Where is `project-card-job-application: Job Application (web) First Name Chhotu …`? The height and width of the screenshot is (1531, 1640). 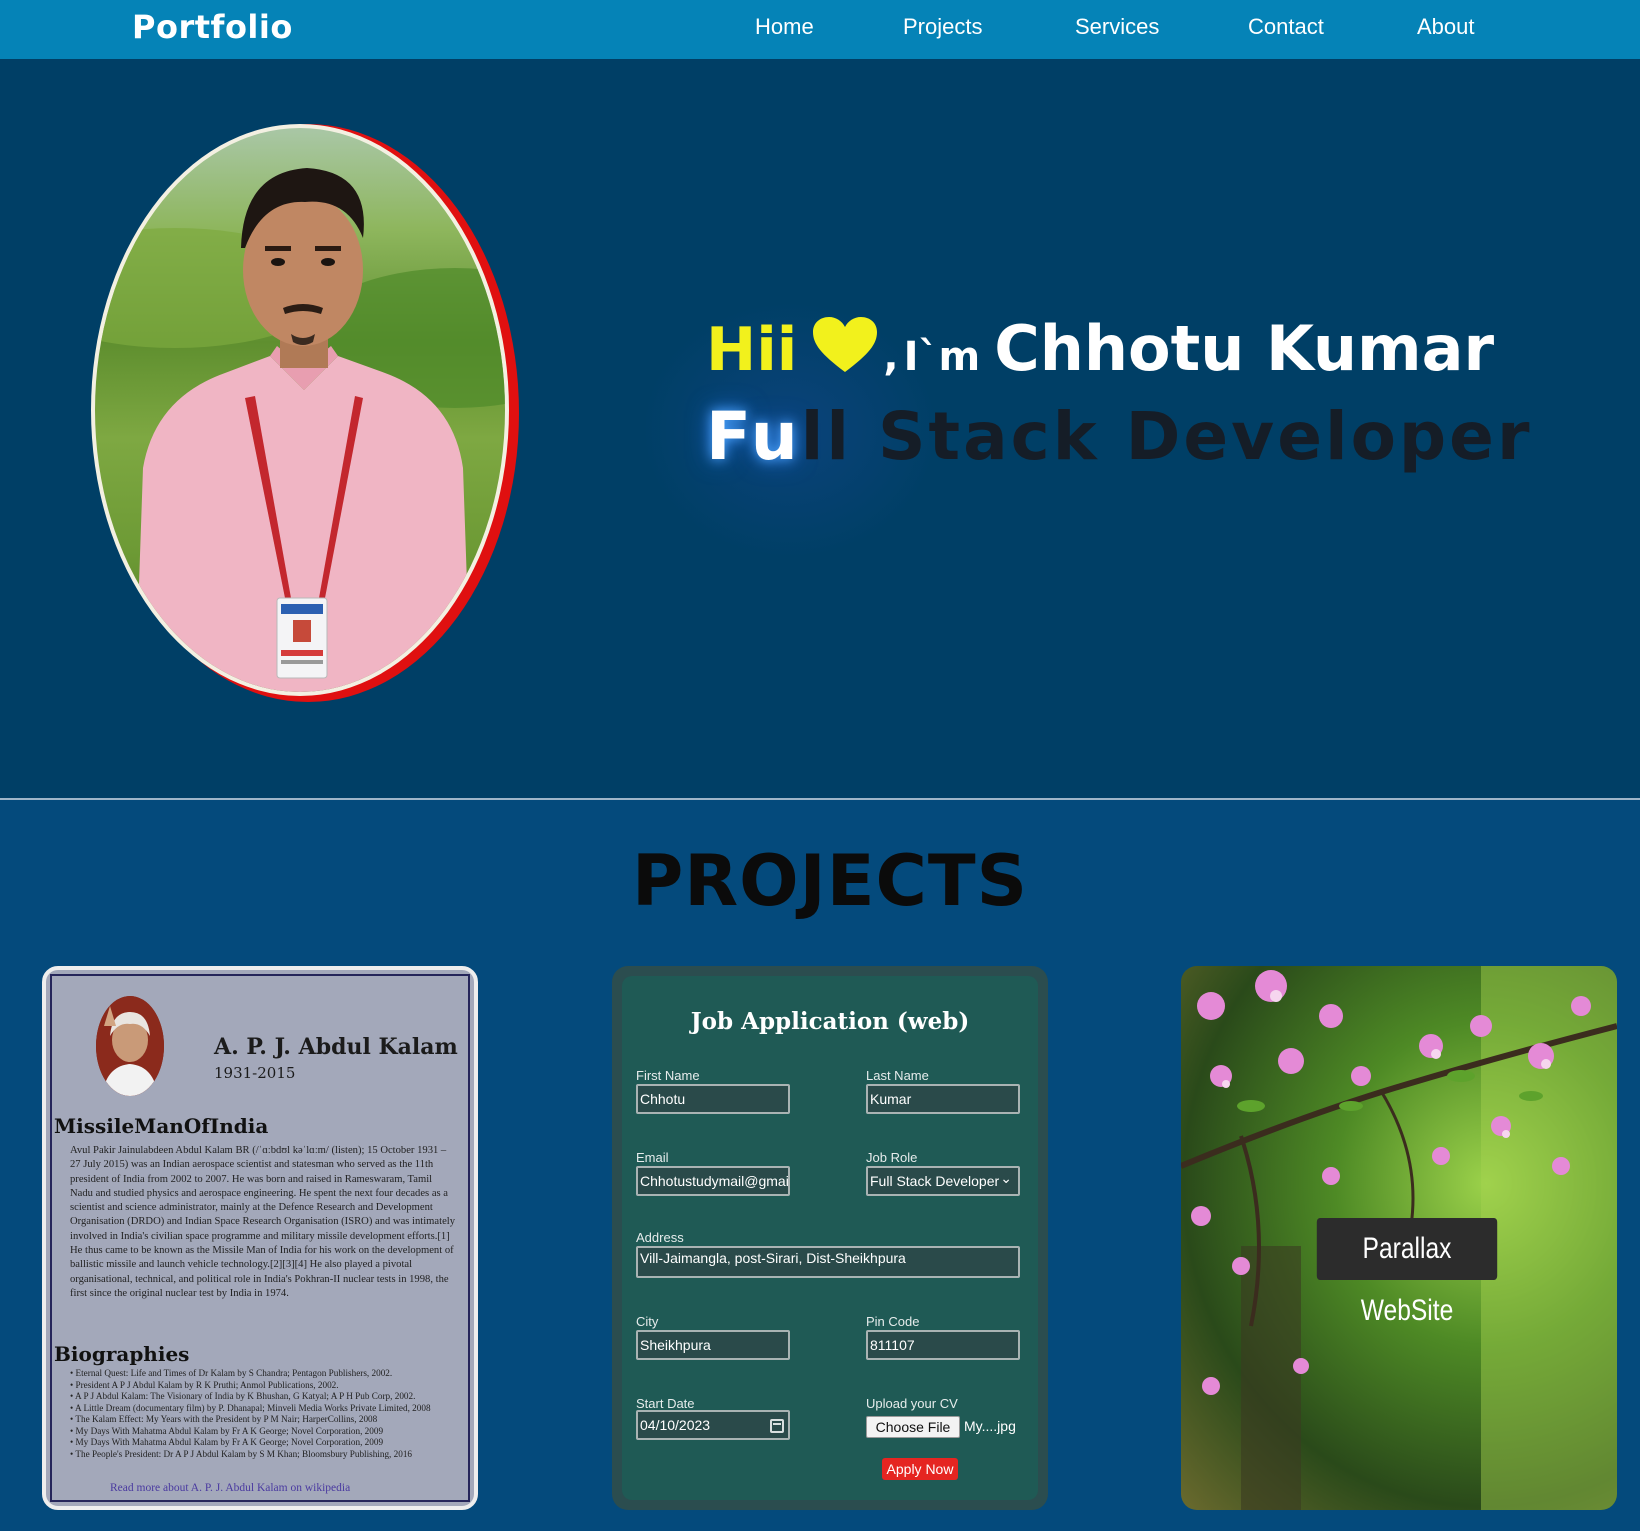 project-card-job-application: Job Application (web) First Name Chhotu … is located at coordinates (830, 1238).